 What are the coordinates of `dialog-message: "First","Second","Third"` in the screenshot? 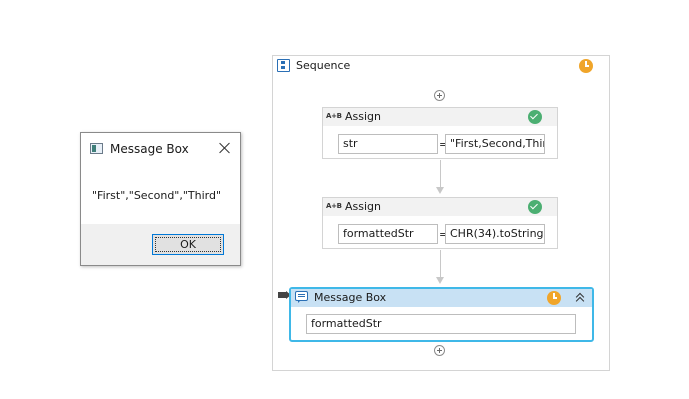 It's located at (157, 195).